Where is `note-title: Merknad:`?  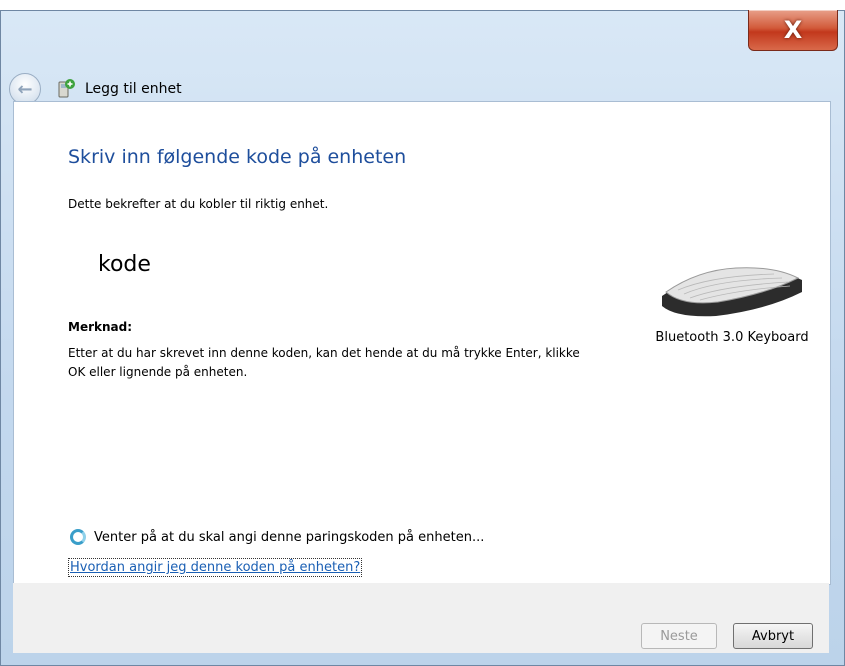
note-title: Merknad: is located at coordinates (100, 327).